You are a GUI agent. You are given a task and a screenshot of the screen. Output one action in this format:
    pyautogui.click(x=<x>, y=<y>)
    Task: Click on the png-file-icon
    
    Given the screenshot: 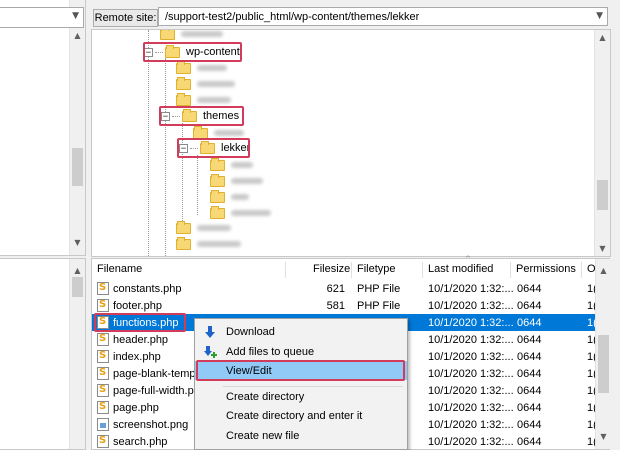 What is the action you would take?
    pyautogui.click(x=103, y=424)
    